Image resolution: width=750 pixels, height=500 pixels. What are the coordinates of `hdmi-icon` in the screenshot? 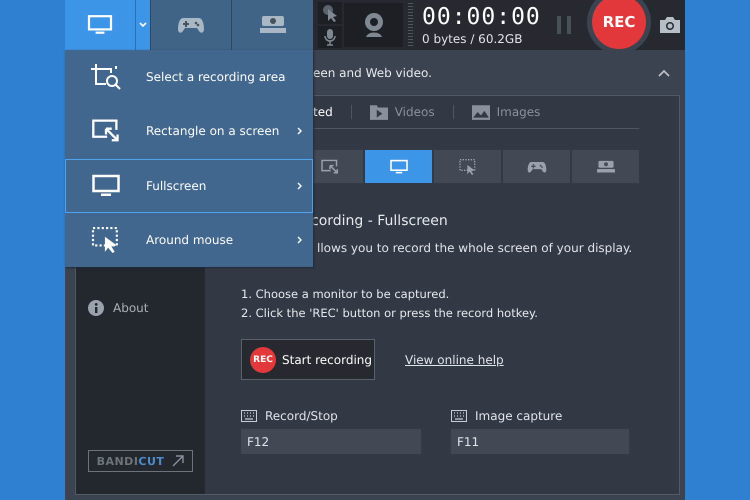 It's located at (605, 166).